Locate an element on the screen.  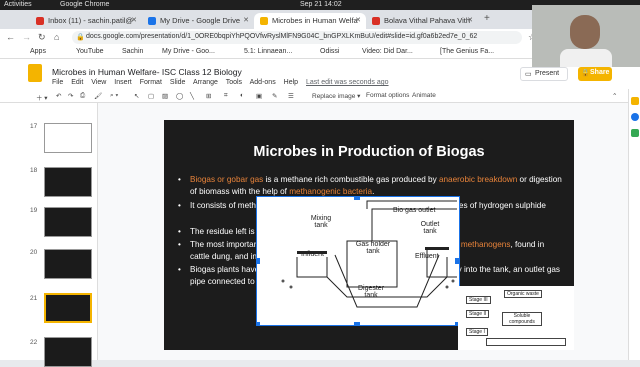
label-effluent: Effluent is located at coordinates (427, 256).